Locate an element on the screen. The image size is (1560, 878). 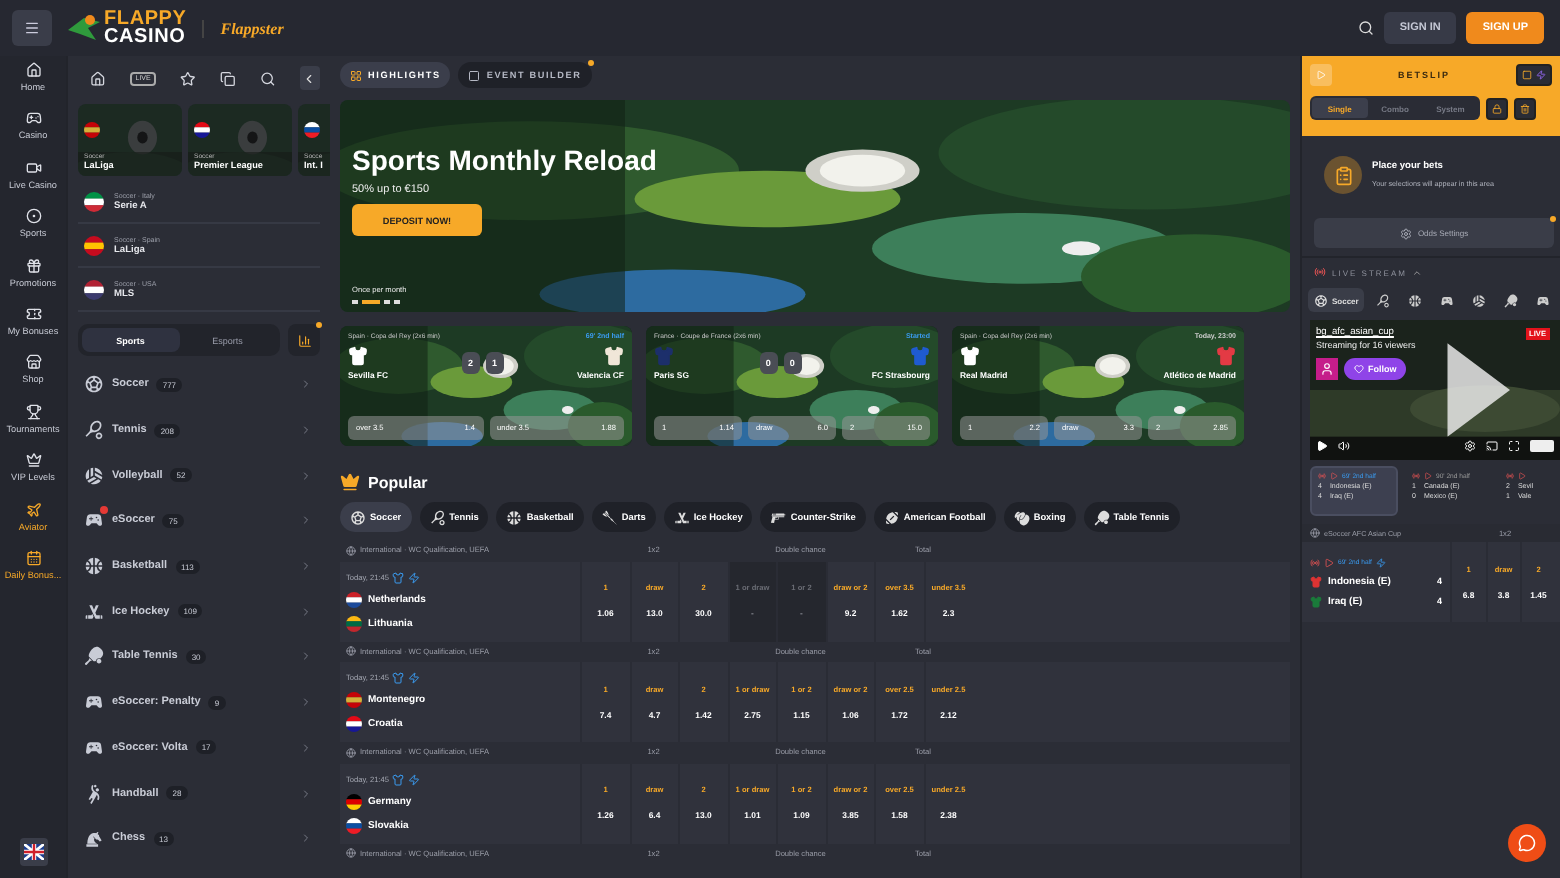
copy-icon is located at coordinates (228, 78).